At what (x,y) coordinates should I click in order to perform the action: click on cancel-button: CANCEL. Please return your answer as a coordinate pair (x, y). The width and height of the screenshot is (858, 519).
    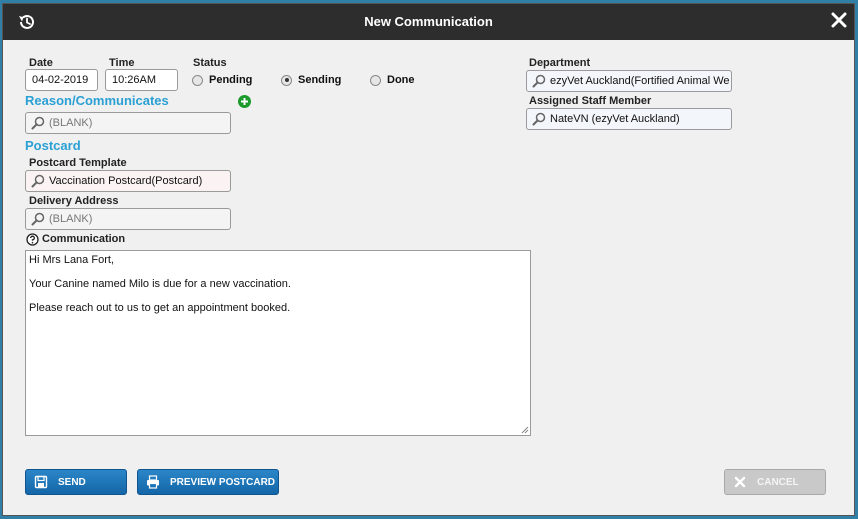
    Looking at the image, I should click on (775, 482).